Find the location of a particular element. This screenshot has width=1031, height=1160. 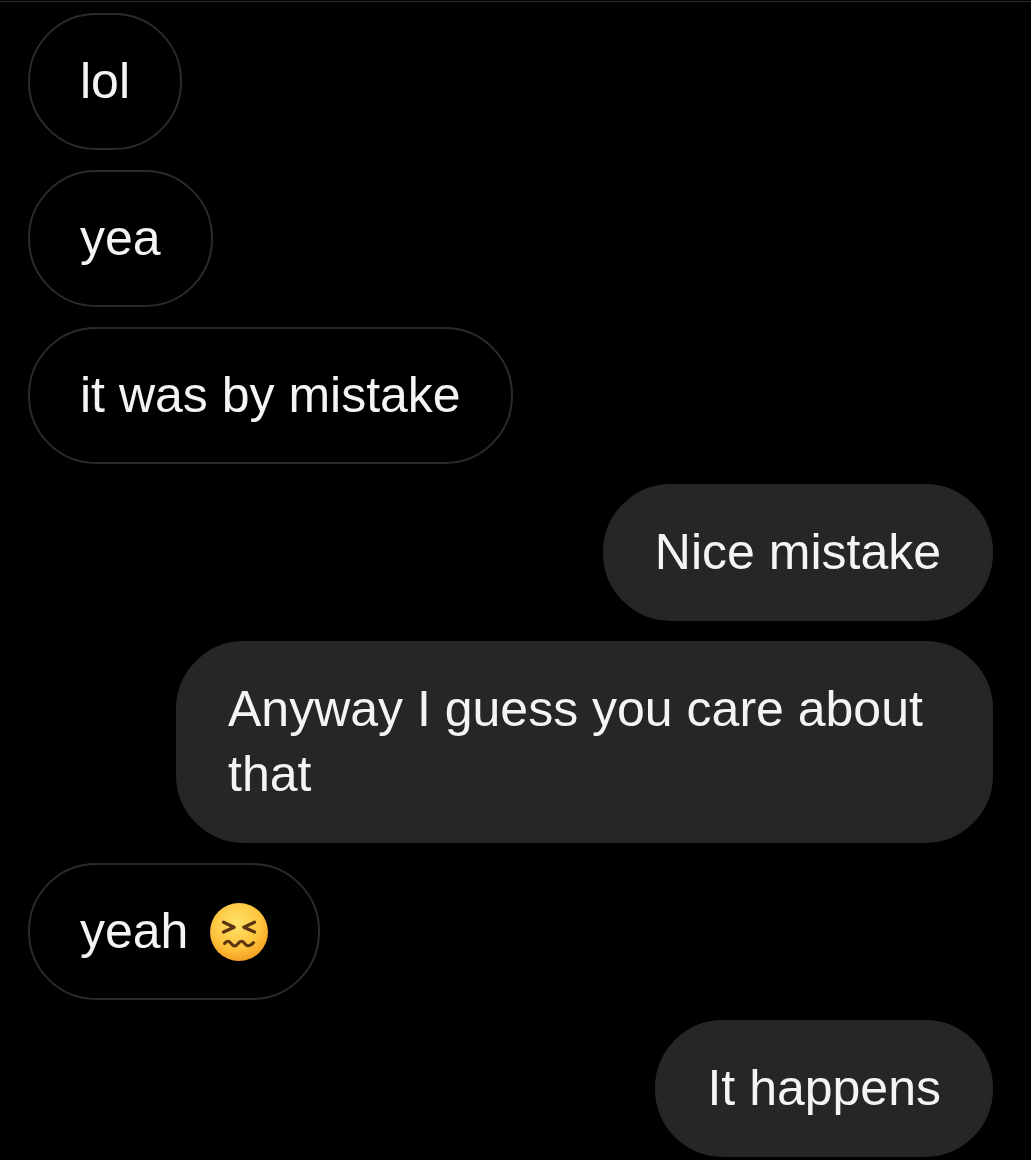

message-text: Nice mistake is located at coordinates (797, 552).